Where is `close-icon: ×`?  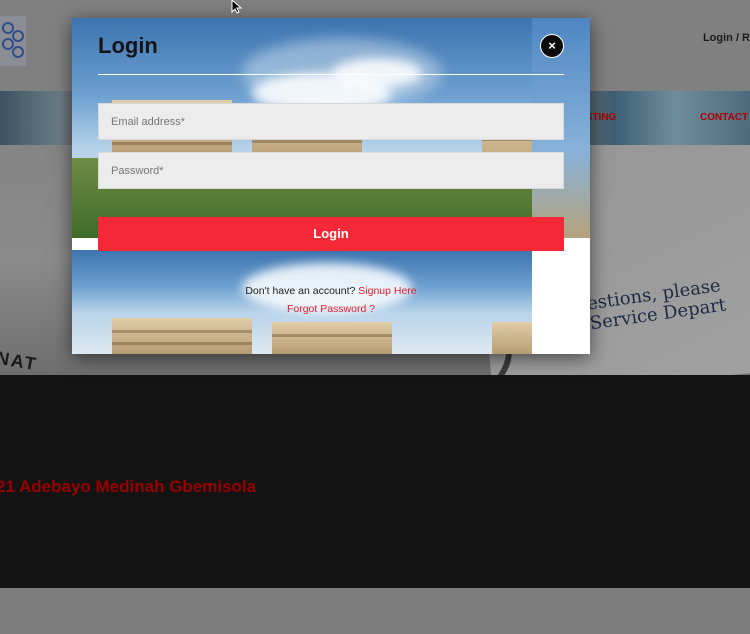 close-icon: × is located at coordinates (552, 46).